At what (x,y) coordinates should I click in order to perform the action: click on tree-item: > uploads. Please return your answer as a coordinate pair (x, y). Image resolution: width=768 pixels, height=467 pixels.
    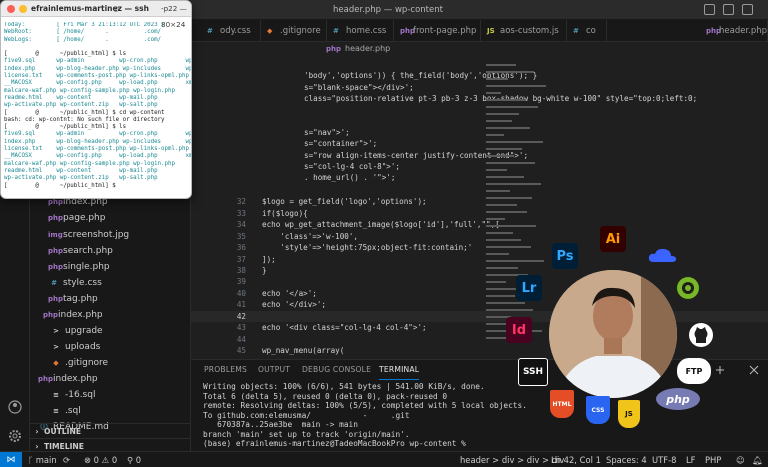
    Looking at the image, I should click on (110, 347).